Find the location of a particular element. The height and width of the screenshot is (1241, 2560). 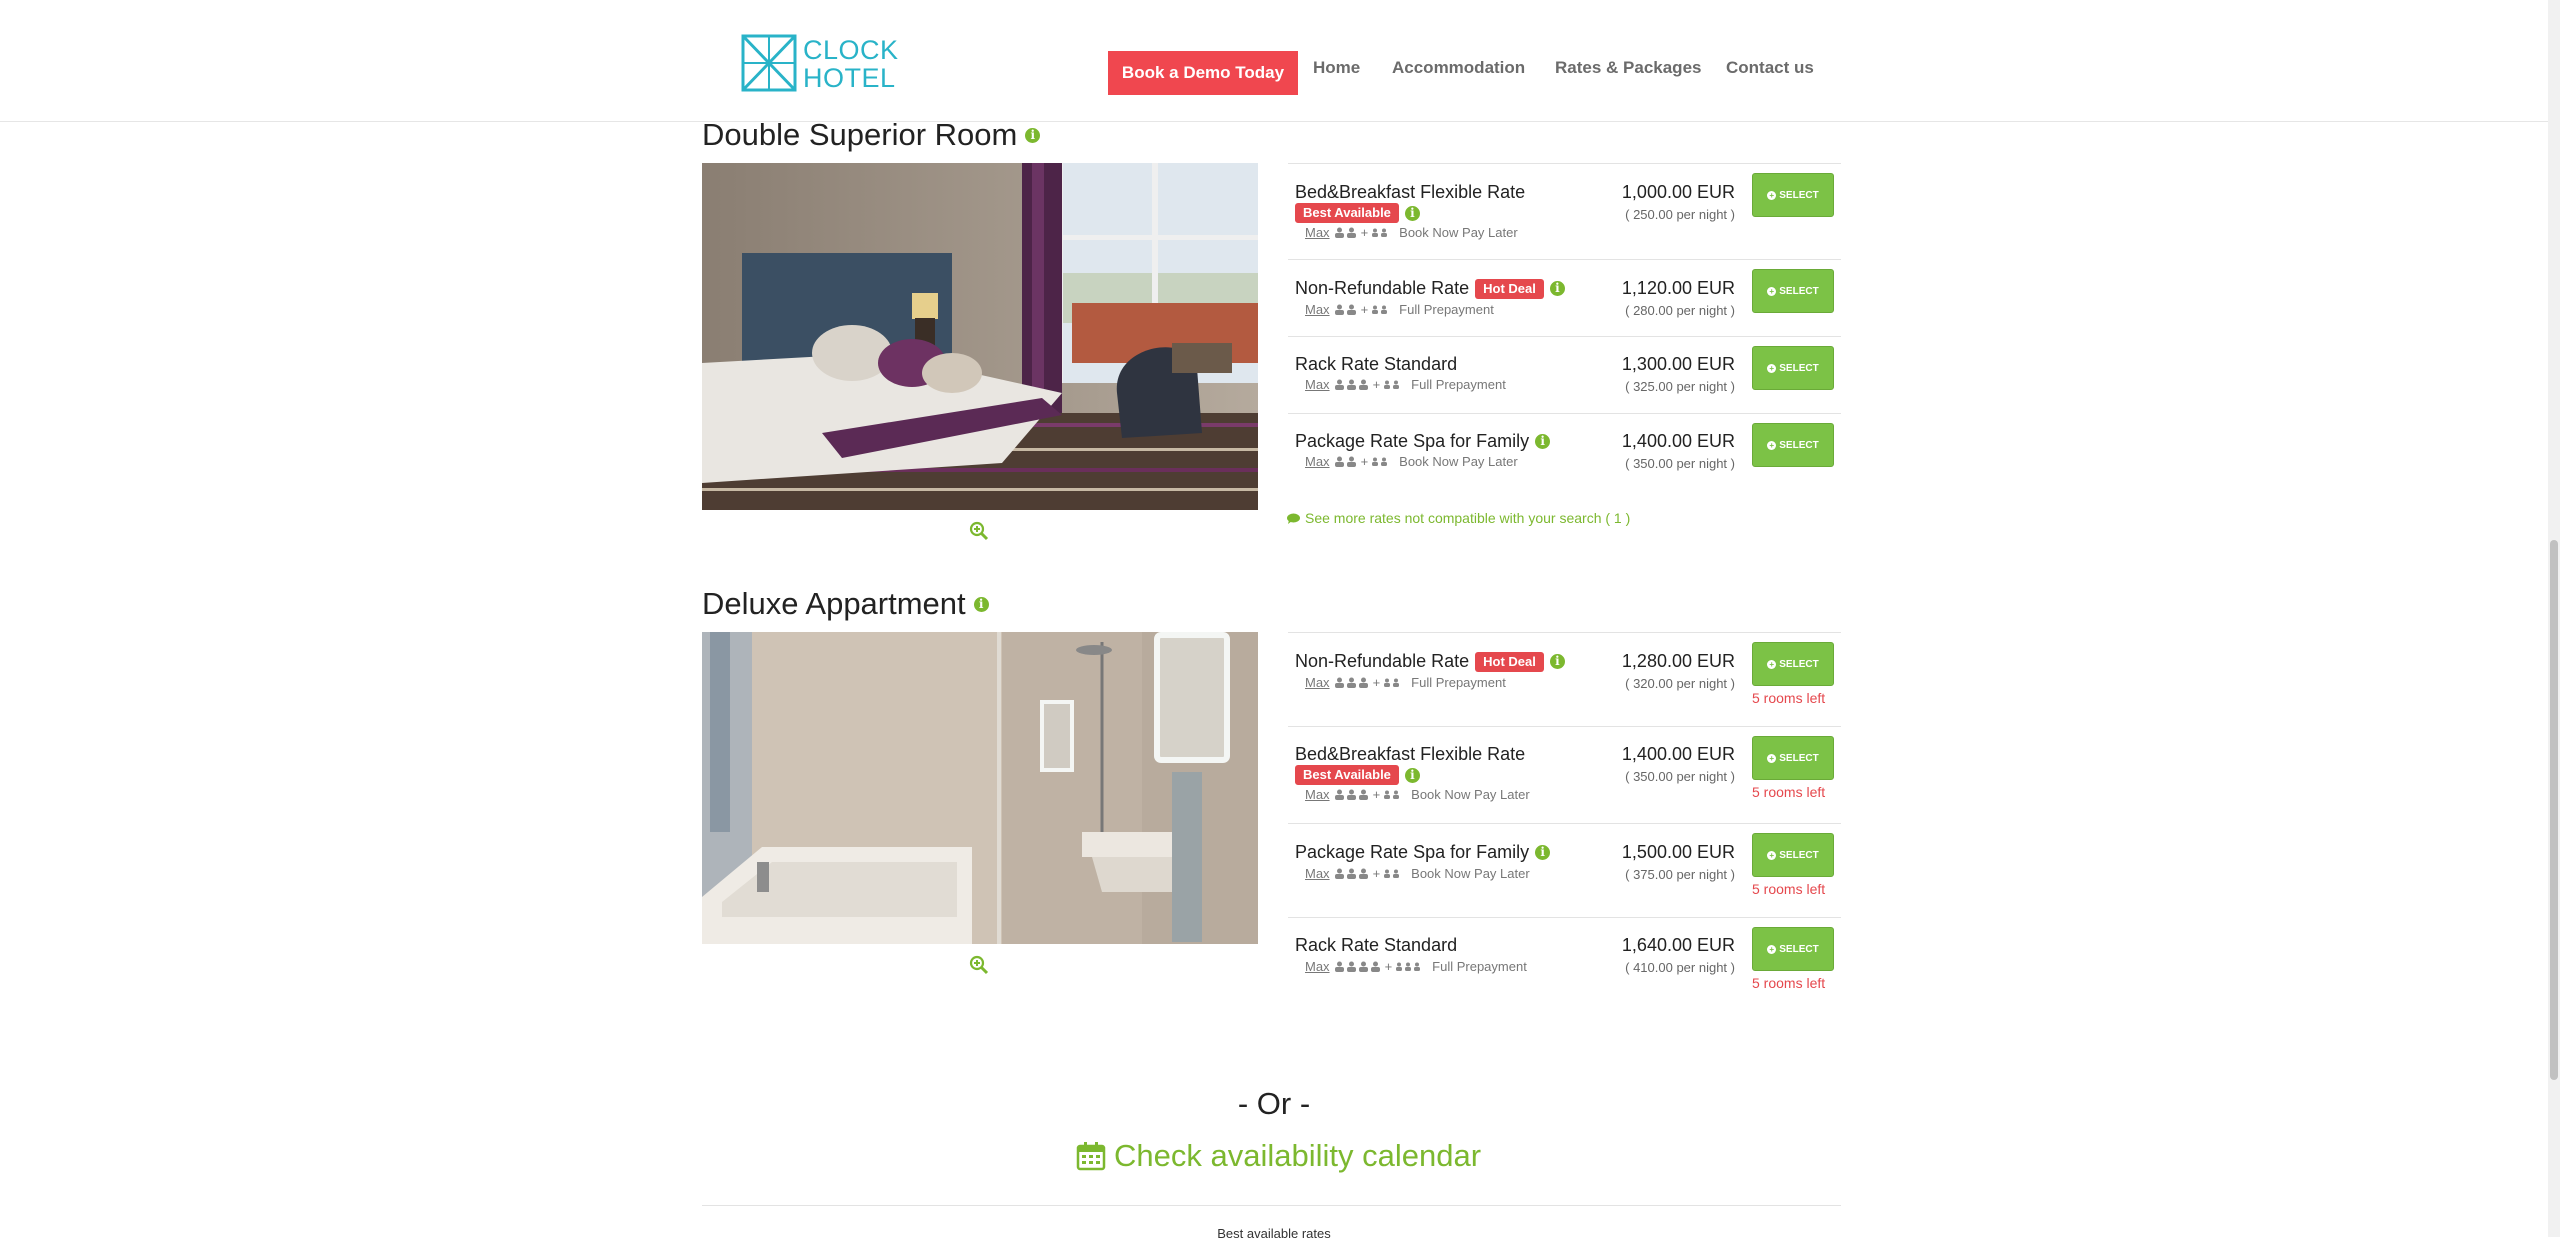

room-photo-deluxe-appartment is located at coordinates (980, 788).